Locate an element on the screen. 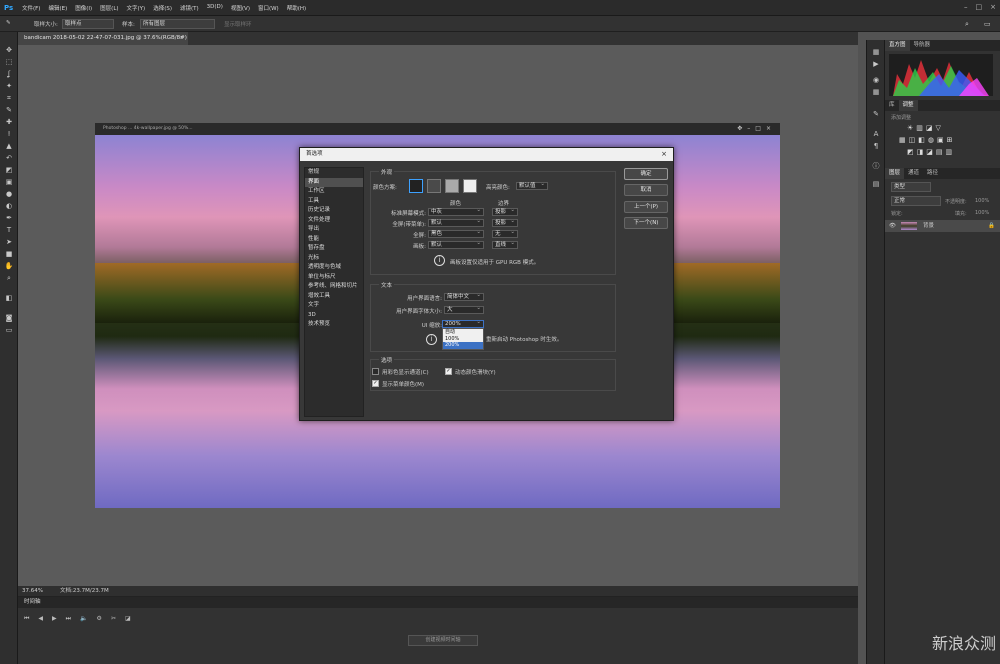  menu-type: 文字(Y) is located at coordinates (136, 8).